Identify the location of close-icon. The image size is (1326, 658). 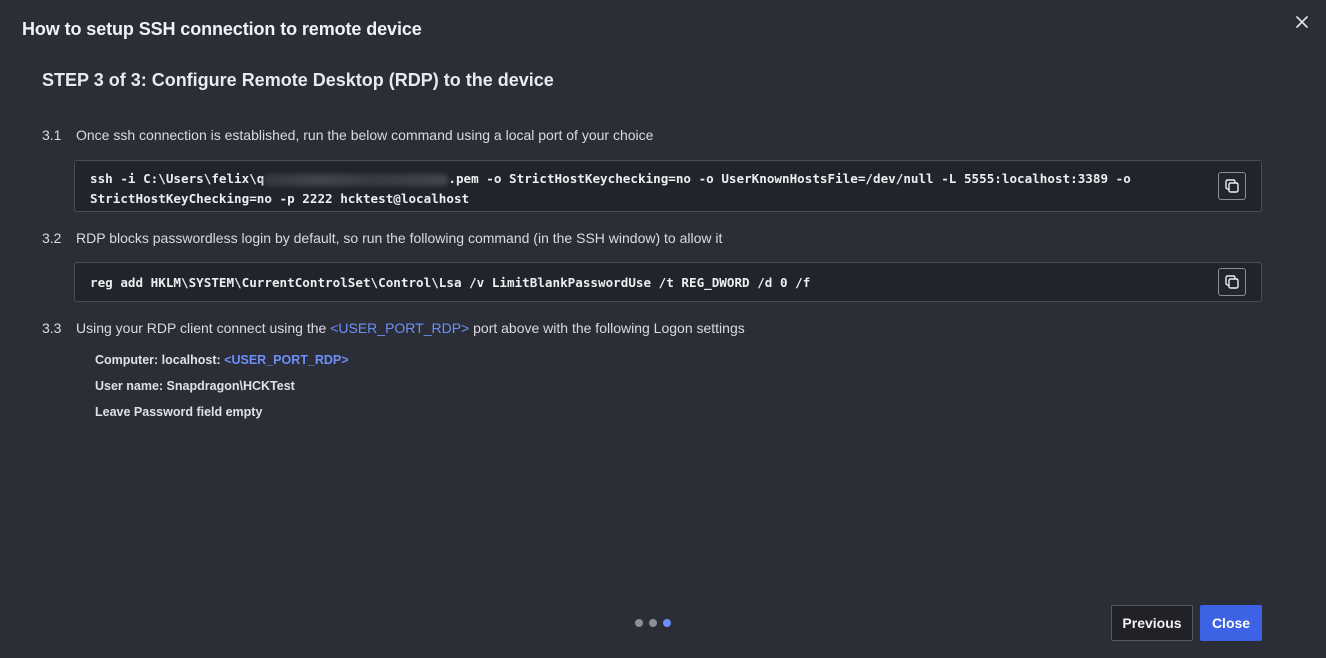
(1302, 22).